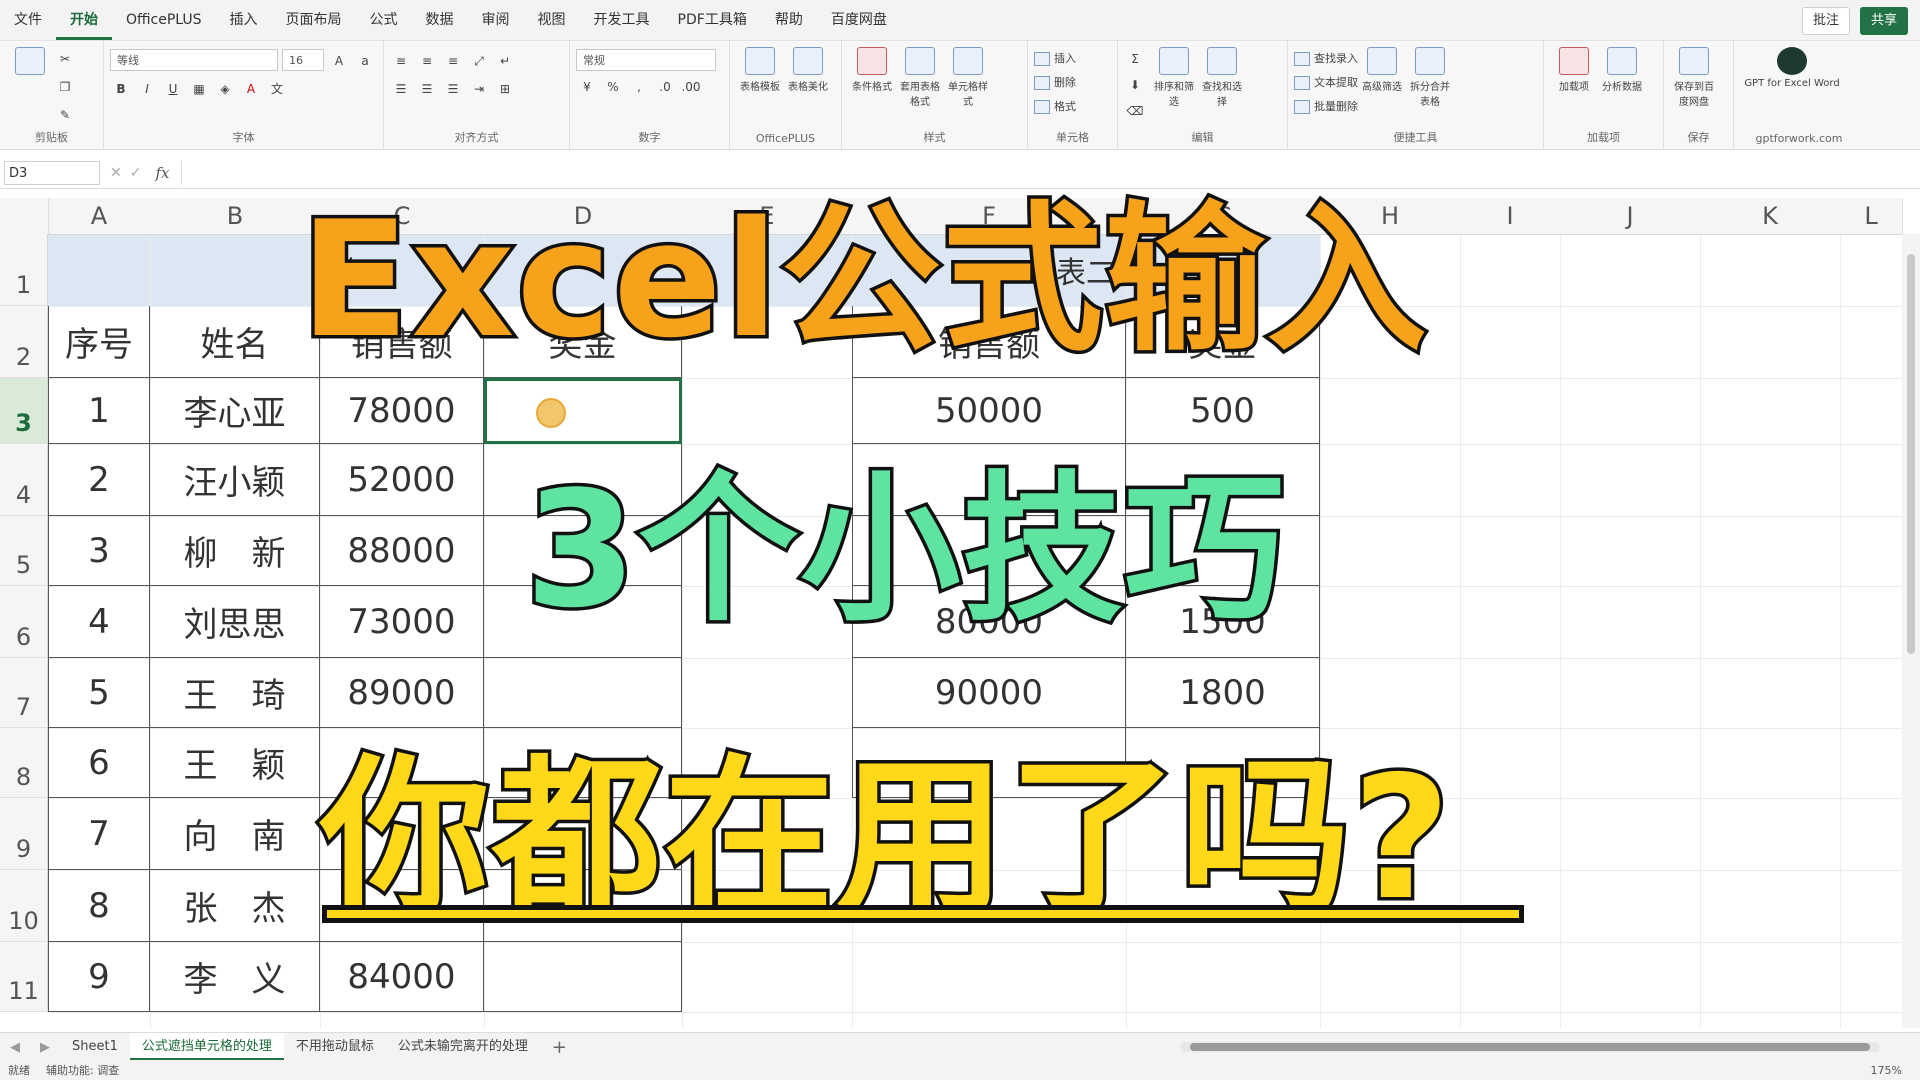 This screenshot has height=1080, width=1920. What do you see at coordinates (691, 87) in the screenshot?
I see `decrease-decimal-icon: .00` at bounding box center [691, 87].